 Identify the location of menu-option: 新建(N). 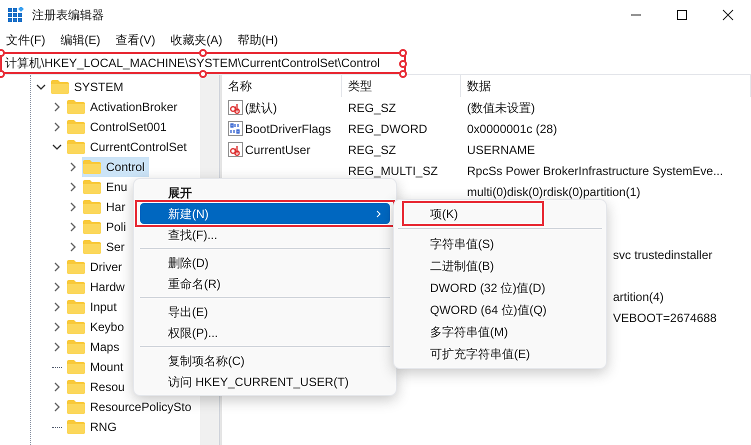
(265, 213).